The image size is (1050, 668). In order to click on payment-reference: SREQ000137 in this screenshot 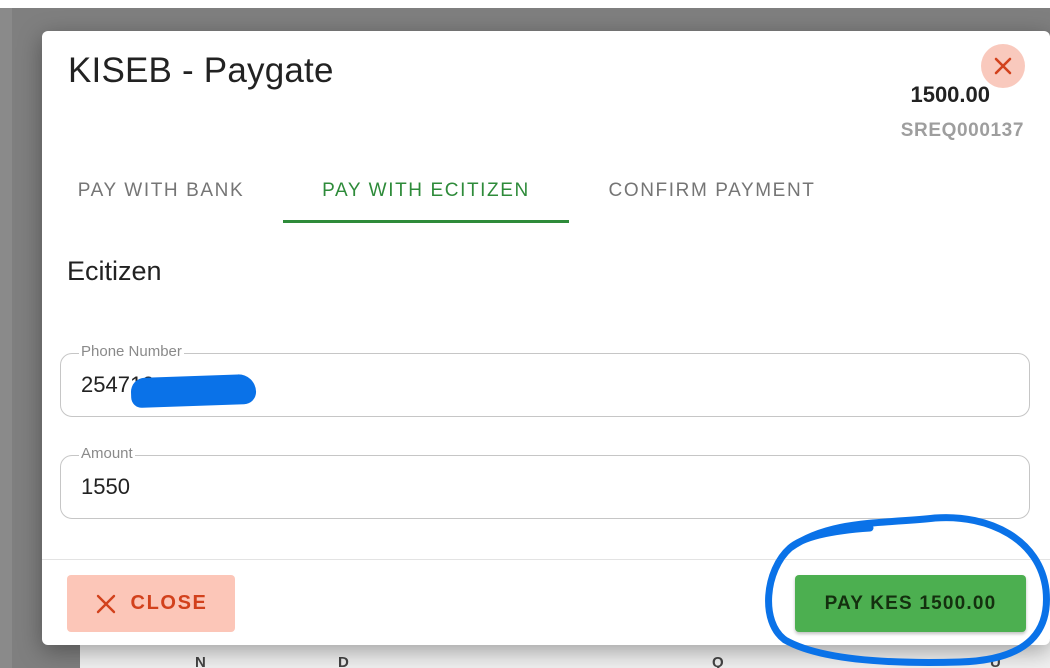, I will do `click(962, 130)`.